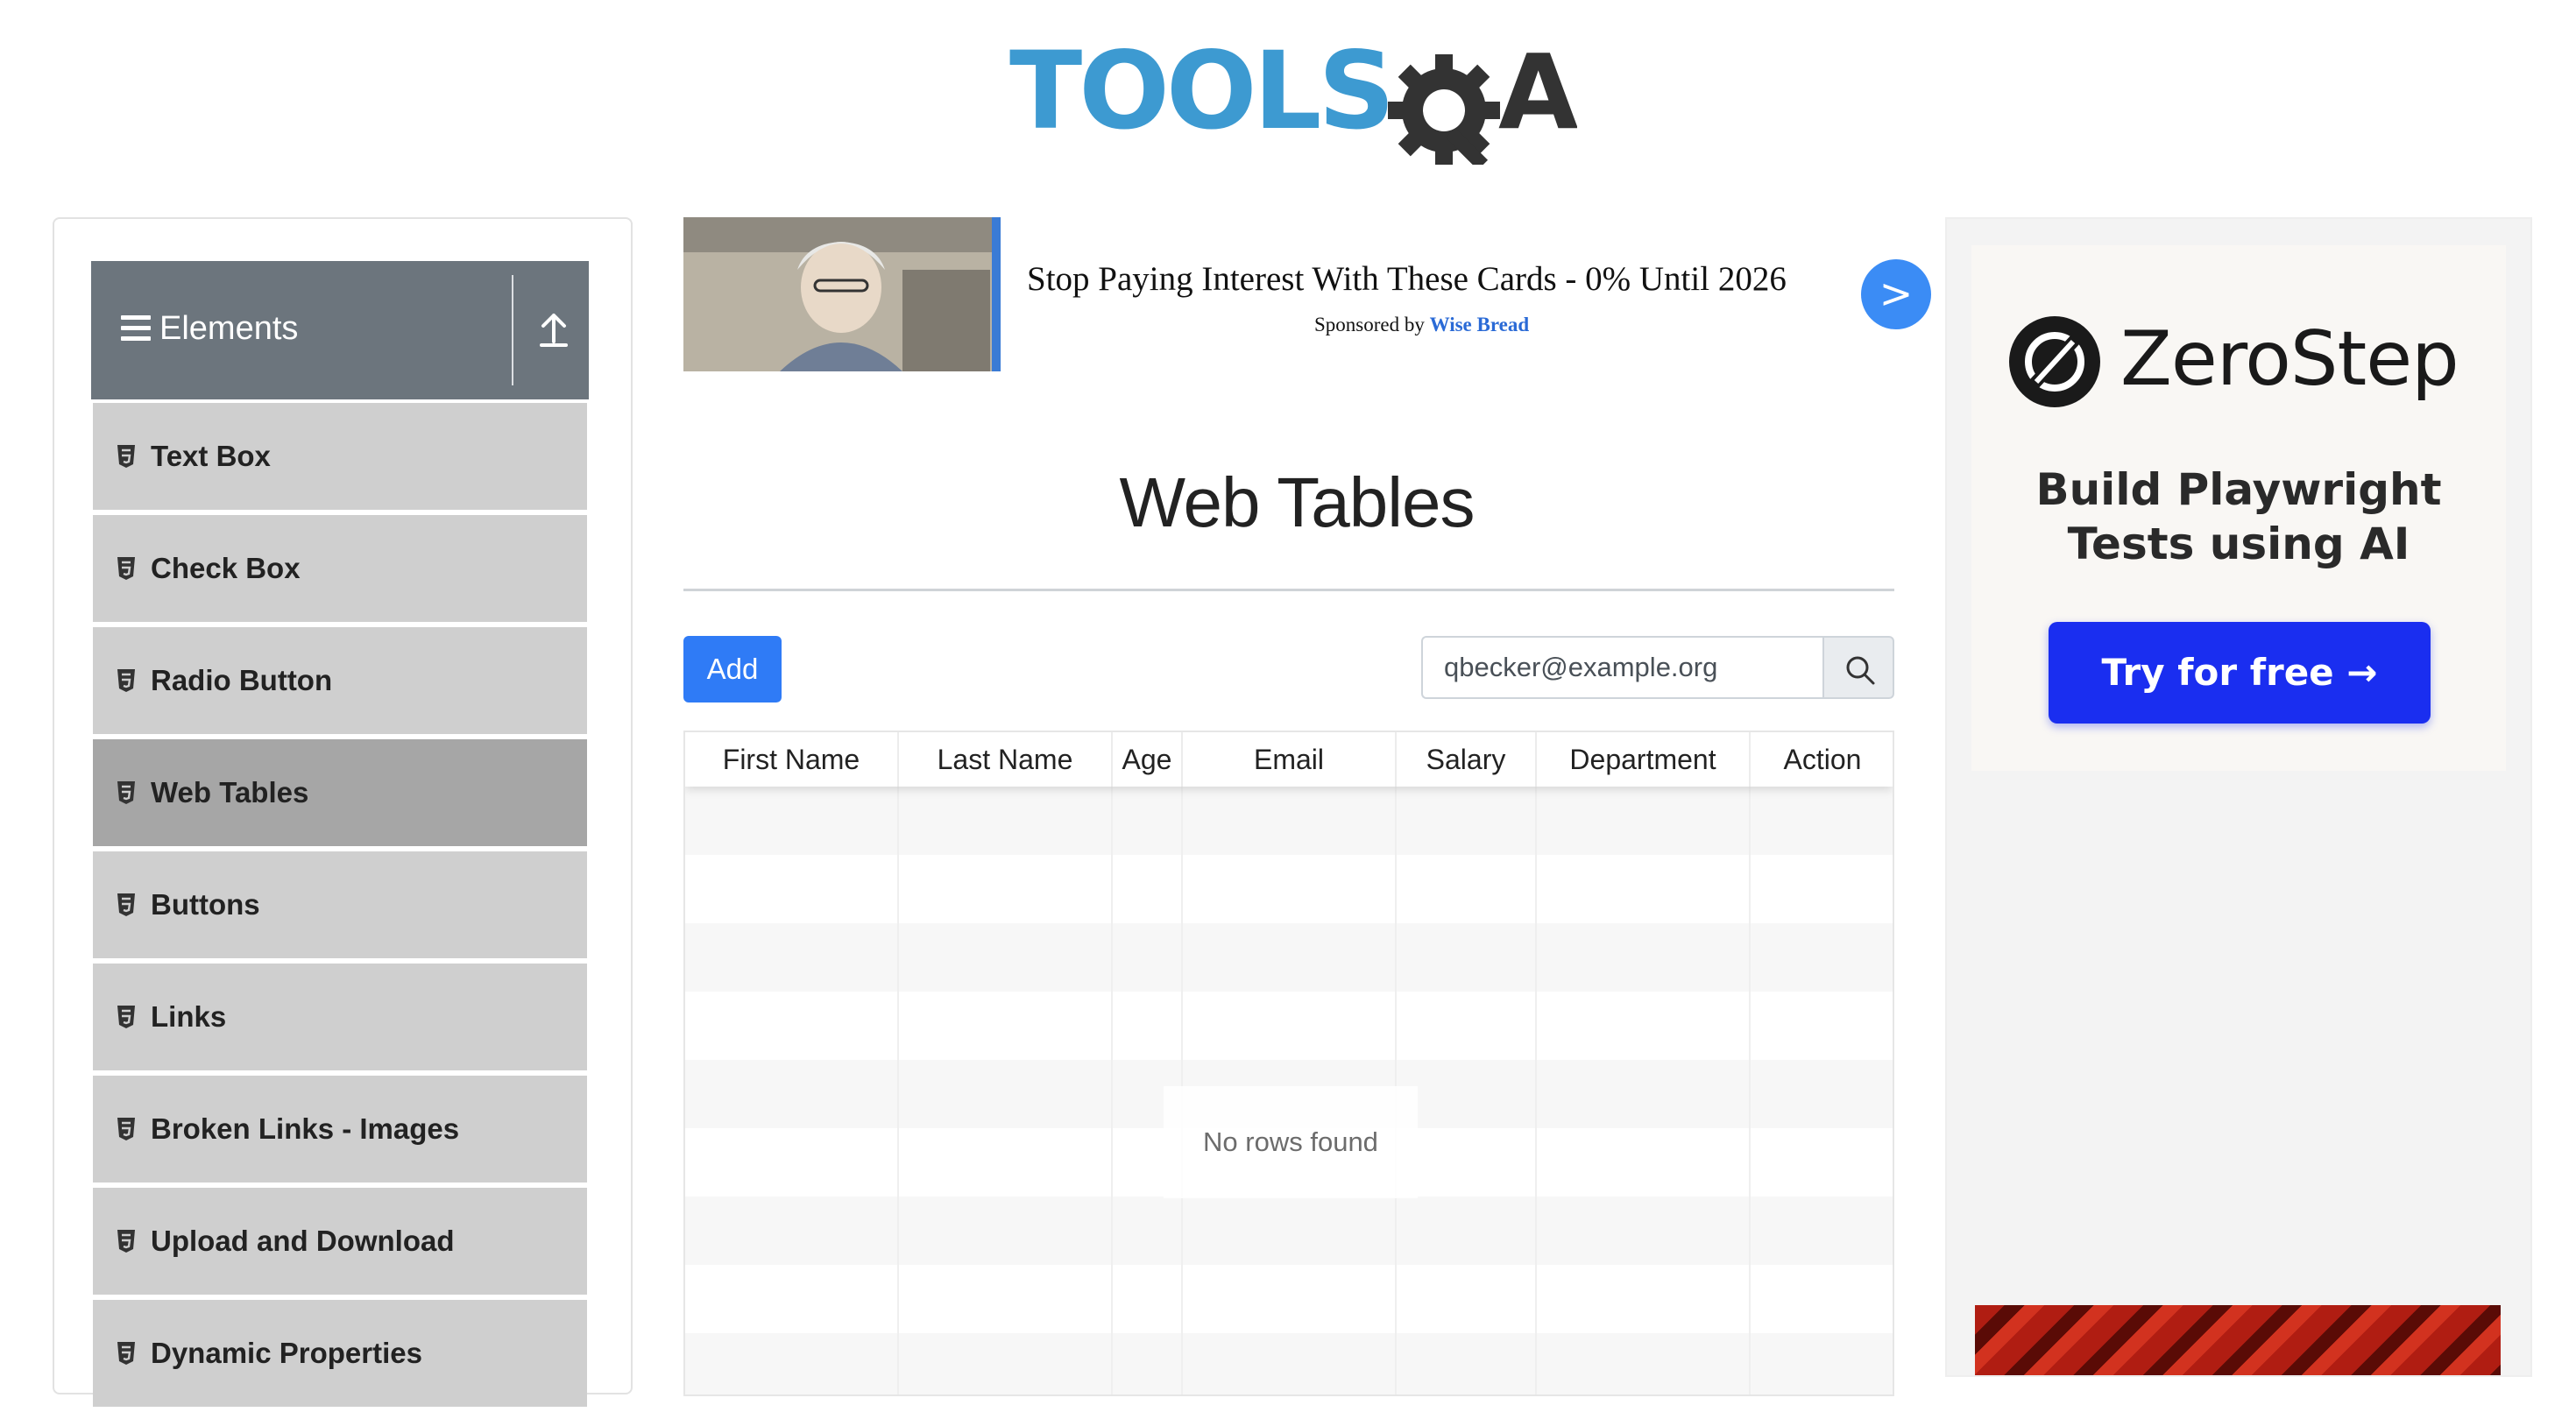 The image size is (2576, 1412). I want to click on divider, so click(512, 330).